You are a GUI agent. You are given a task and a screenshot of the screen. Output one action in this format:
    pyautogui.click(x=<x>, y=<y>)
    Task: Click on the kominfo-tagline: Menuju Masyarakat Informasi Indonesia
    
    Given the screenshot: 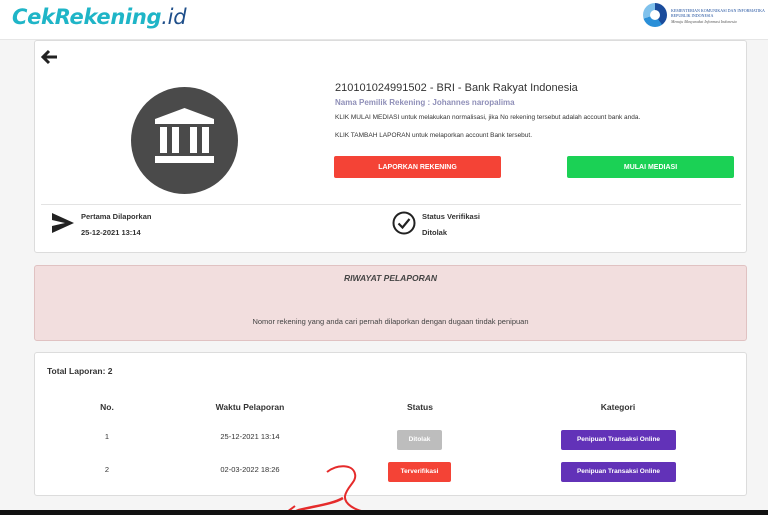 What is the action you would take?
    pyautogui.click(x=704, y=21)
    